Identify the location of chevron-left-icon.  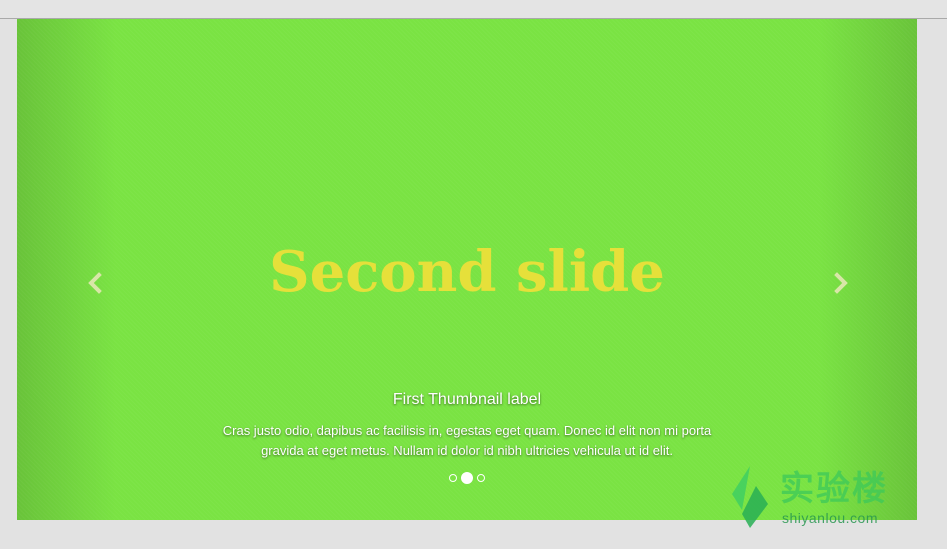
(95, 283).